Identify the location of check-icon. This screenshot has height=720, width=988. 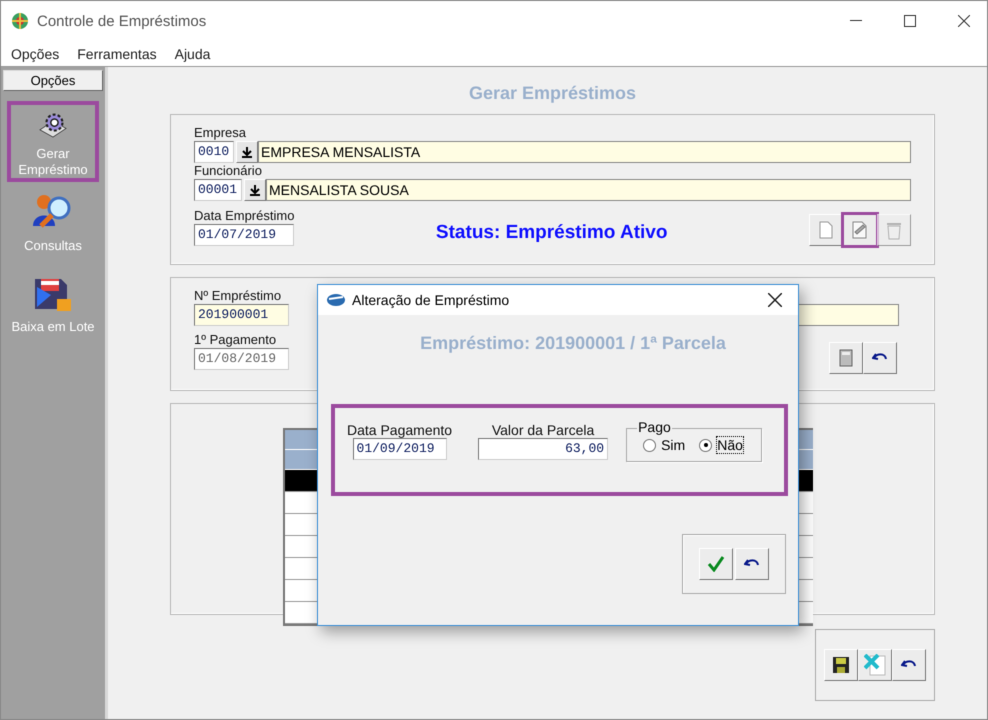
(716, 564).